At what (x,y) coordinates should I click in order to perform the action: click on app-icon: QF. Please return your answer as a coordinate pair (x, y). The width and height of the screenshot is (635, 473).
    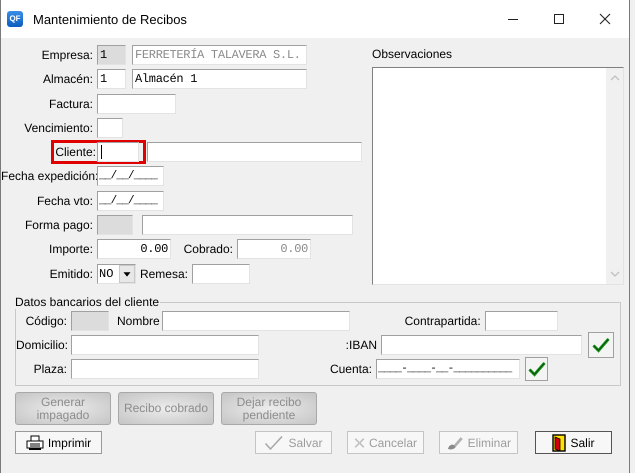
    Looking at the image, I should click on (15, 19).